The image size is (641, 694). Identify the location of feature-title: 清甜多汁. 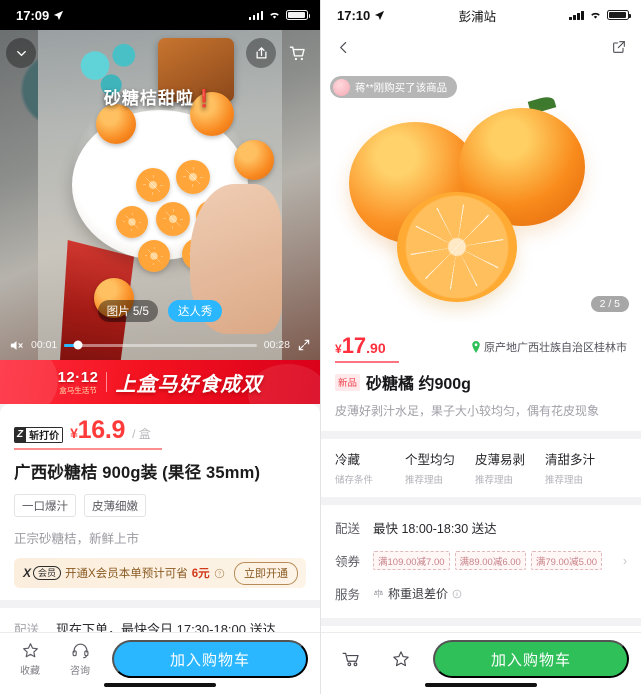
(570, 460).